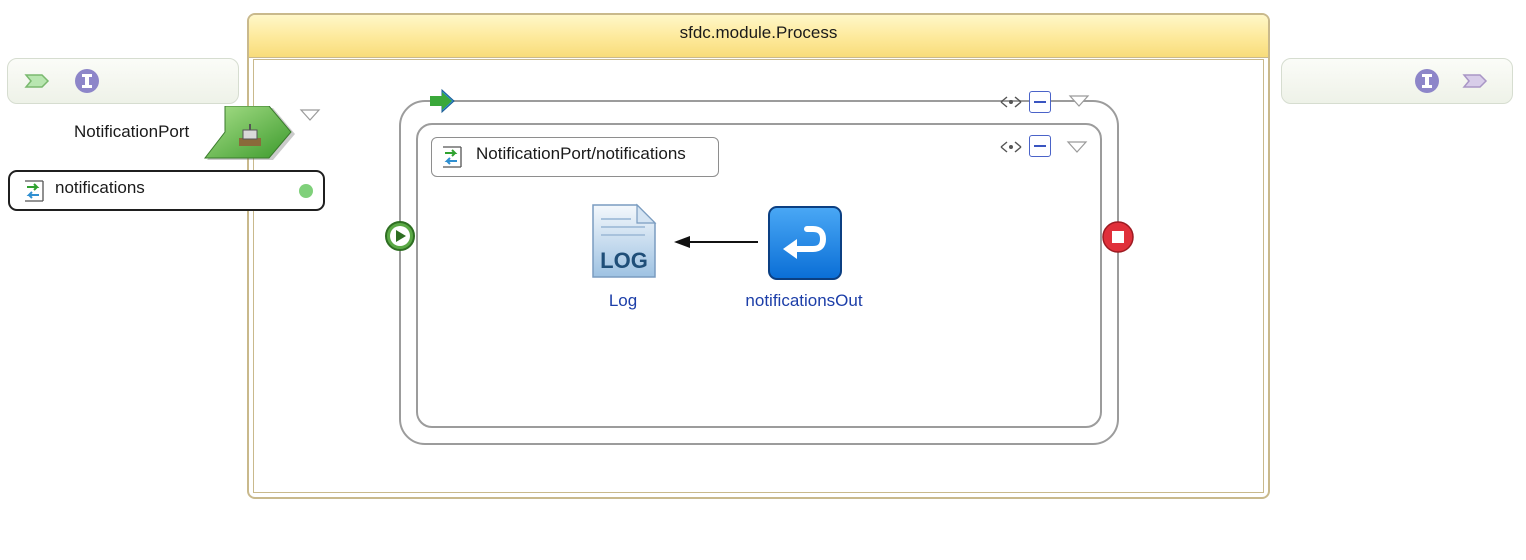 The height and width of the screenshot is (560, 1526). I want to click on port-dropdown-icon, so click(310, 115).